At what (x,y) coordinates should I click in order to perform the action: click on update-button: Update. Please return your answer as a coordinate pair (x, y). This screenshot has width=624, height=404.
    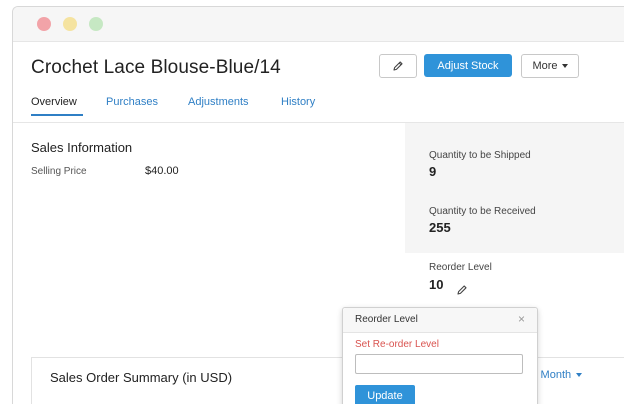
    Looking at the image, I should click on (385, 394).